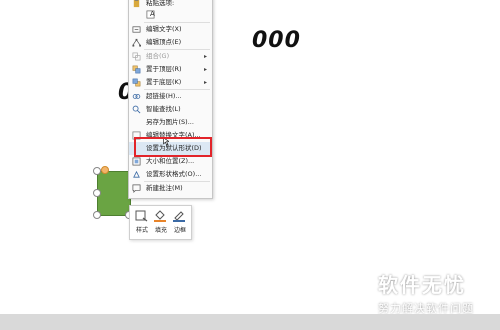  I want to click on outline-pen-icon, so click(179, 216).